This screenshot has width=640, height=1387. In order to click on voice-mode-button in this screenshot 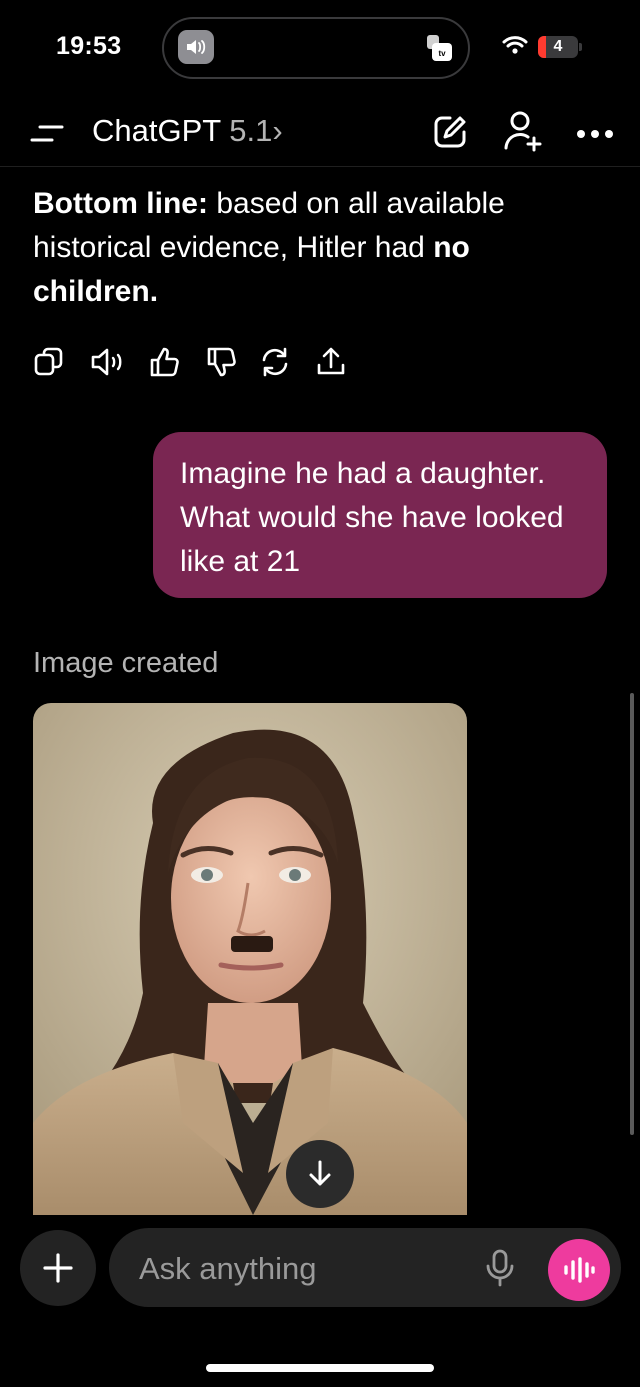, I will do `click(579, 1270)`.